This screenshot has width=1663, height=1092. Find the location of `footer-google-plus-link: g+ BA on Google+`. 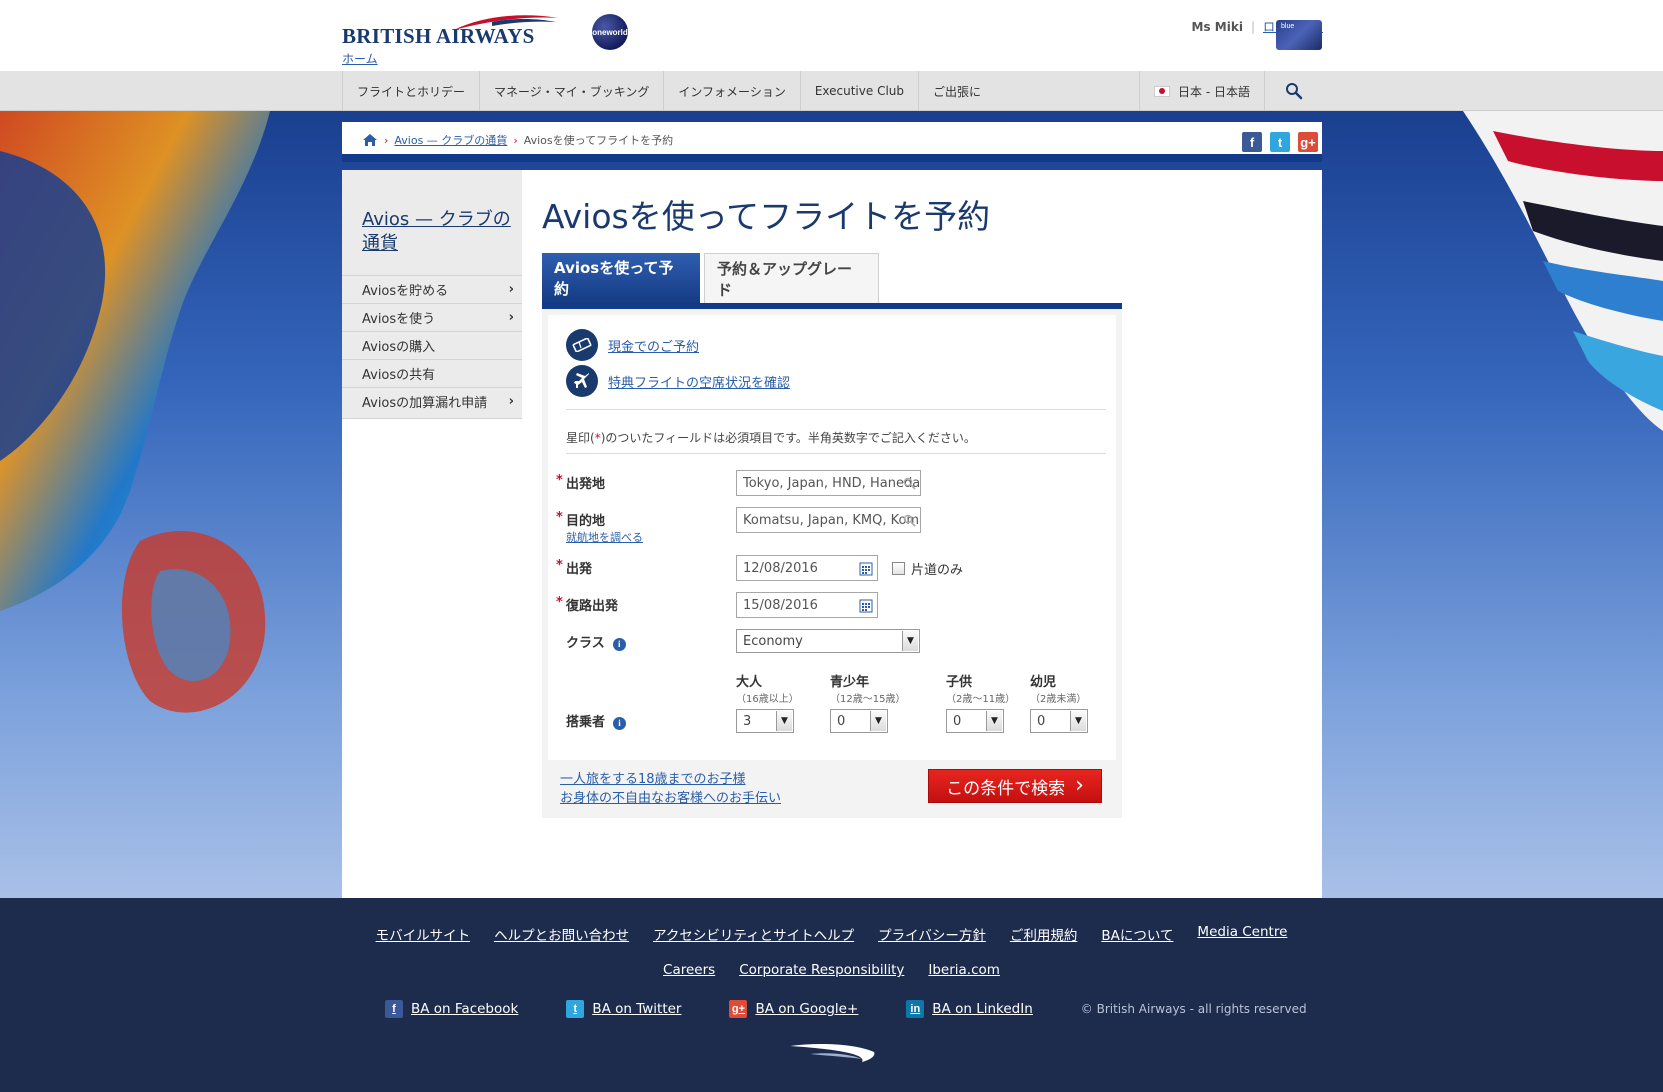

footer-google-plus-link: g+ BA on Google+ is located at coordinates (793, 1009).